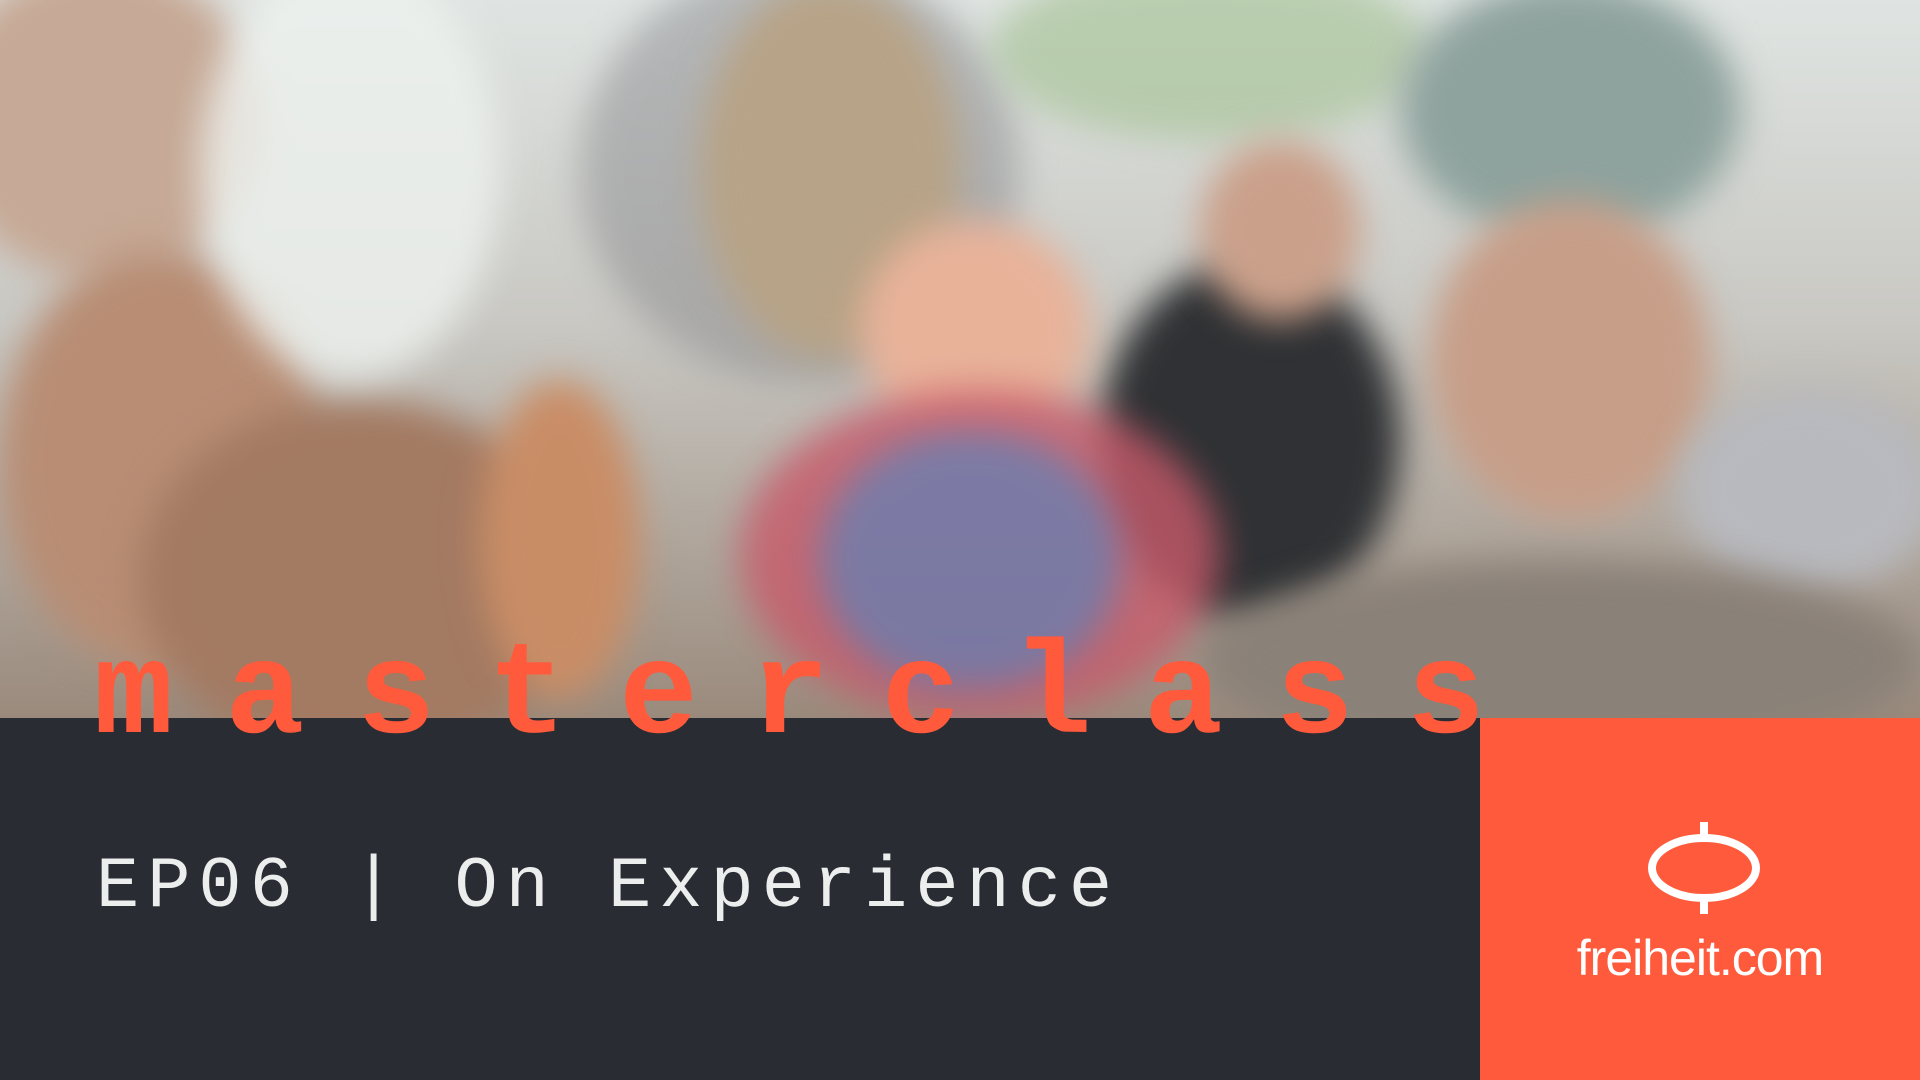 The image size is (1920, 1080). What do you see at coordinates (608, 887) in the screenshot?
I see `episode-title: EP06 | On Experience` at bounding box center [608, 887].